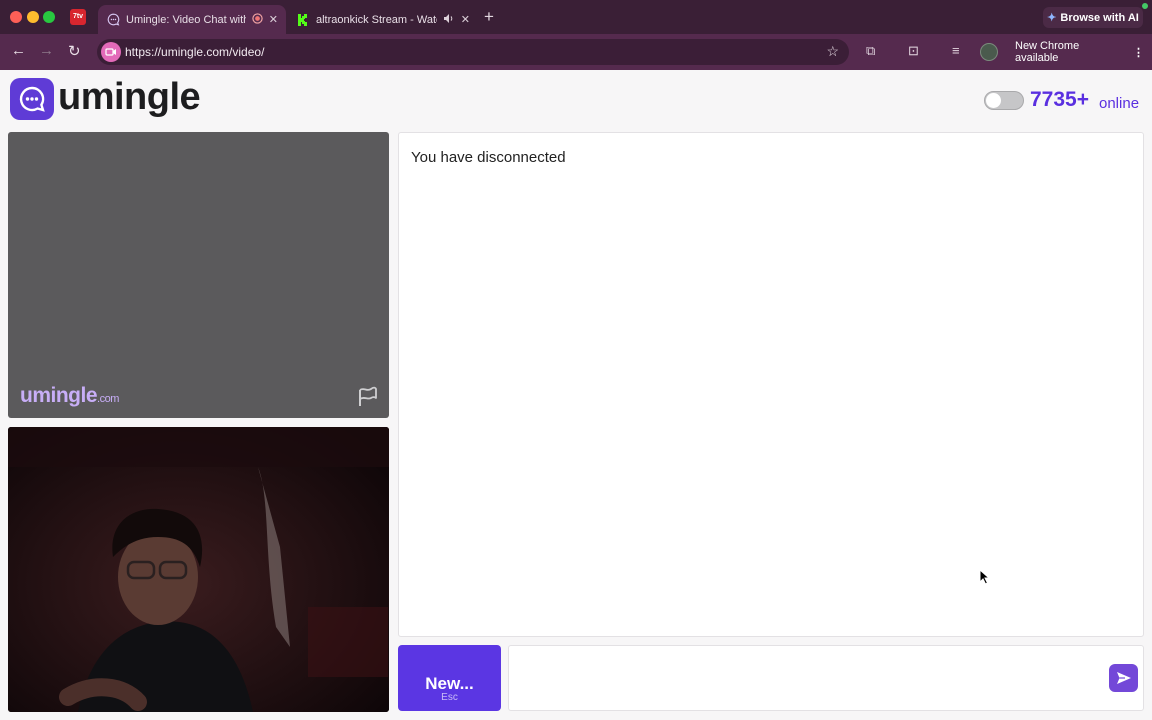  What do you see at coordinates (49, 17) in the screenshot?
I see `window-zoom-button` at bounding box center [49, 17].